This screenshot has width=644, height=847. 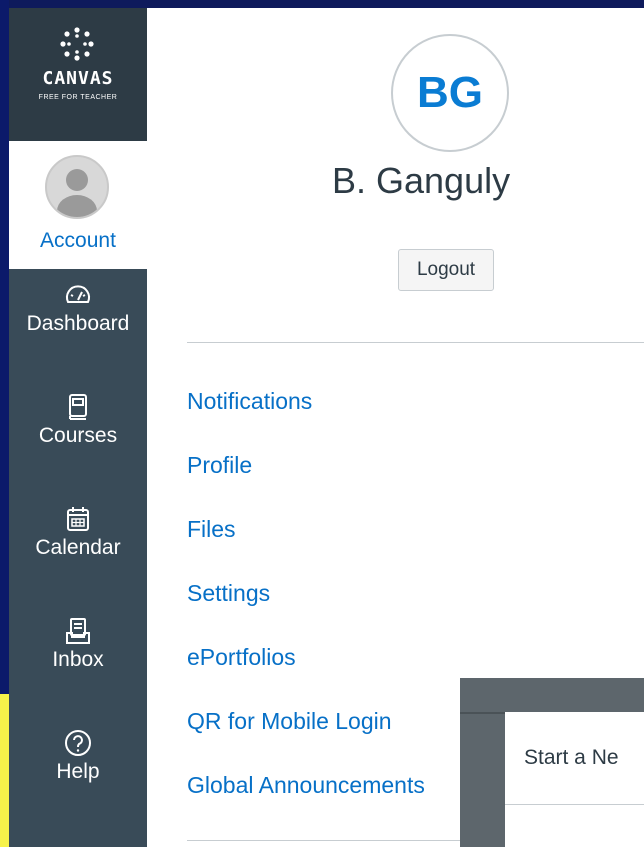 What do you see at coordinates (78, 97) in the screenshot?
I see `brand-subtitle: FREE FOR TEACHER` at bounding box center [78, 97].